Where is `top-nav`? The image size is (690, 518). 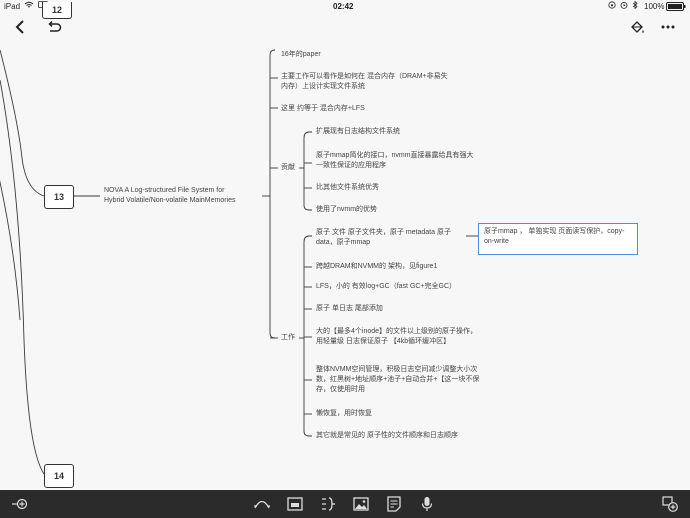
top-nav is located at coordinates (345, 27).